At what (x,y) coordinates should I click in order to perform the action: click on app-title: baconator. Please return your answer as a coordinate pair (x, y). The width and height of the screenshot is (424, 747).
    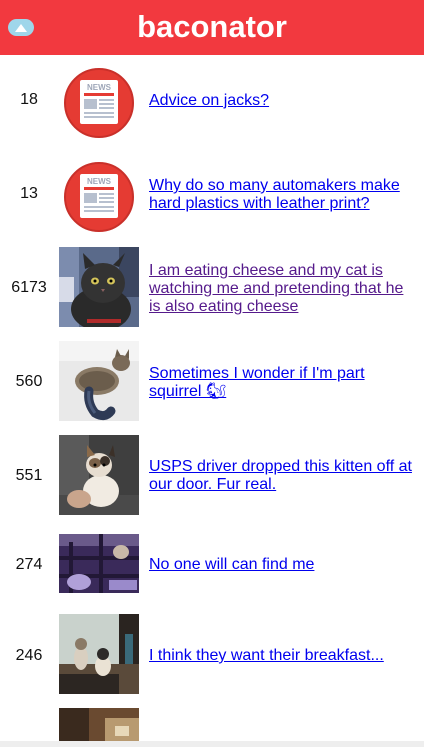
    Looking at the image, I should click on (212, 26).